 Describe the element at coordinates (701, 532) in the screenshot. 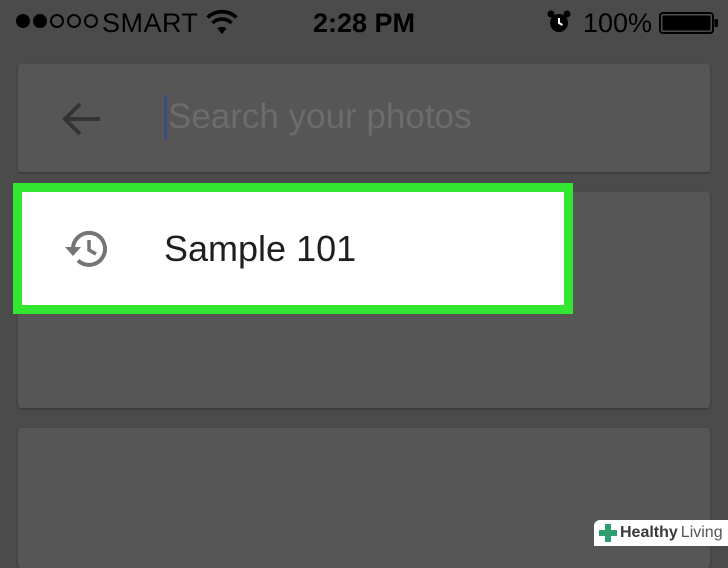

I see `watermark-brand-light: Living` at that location.